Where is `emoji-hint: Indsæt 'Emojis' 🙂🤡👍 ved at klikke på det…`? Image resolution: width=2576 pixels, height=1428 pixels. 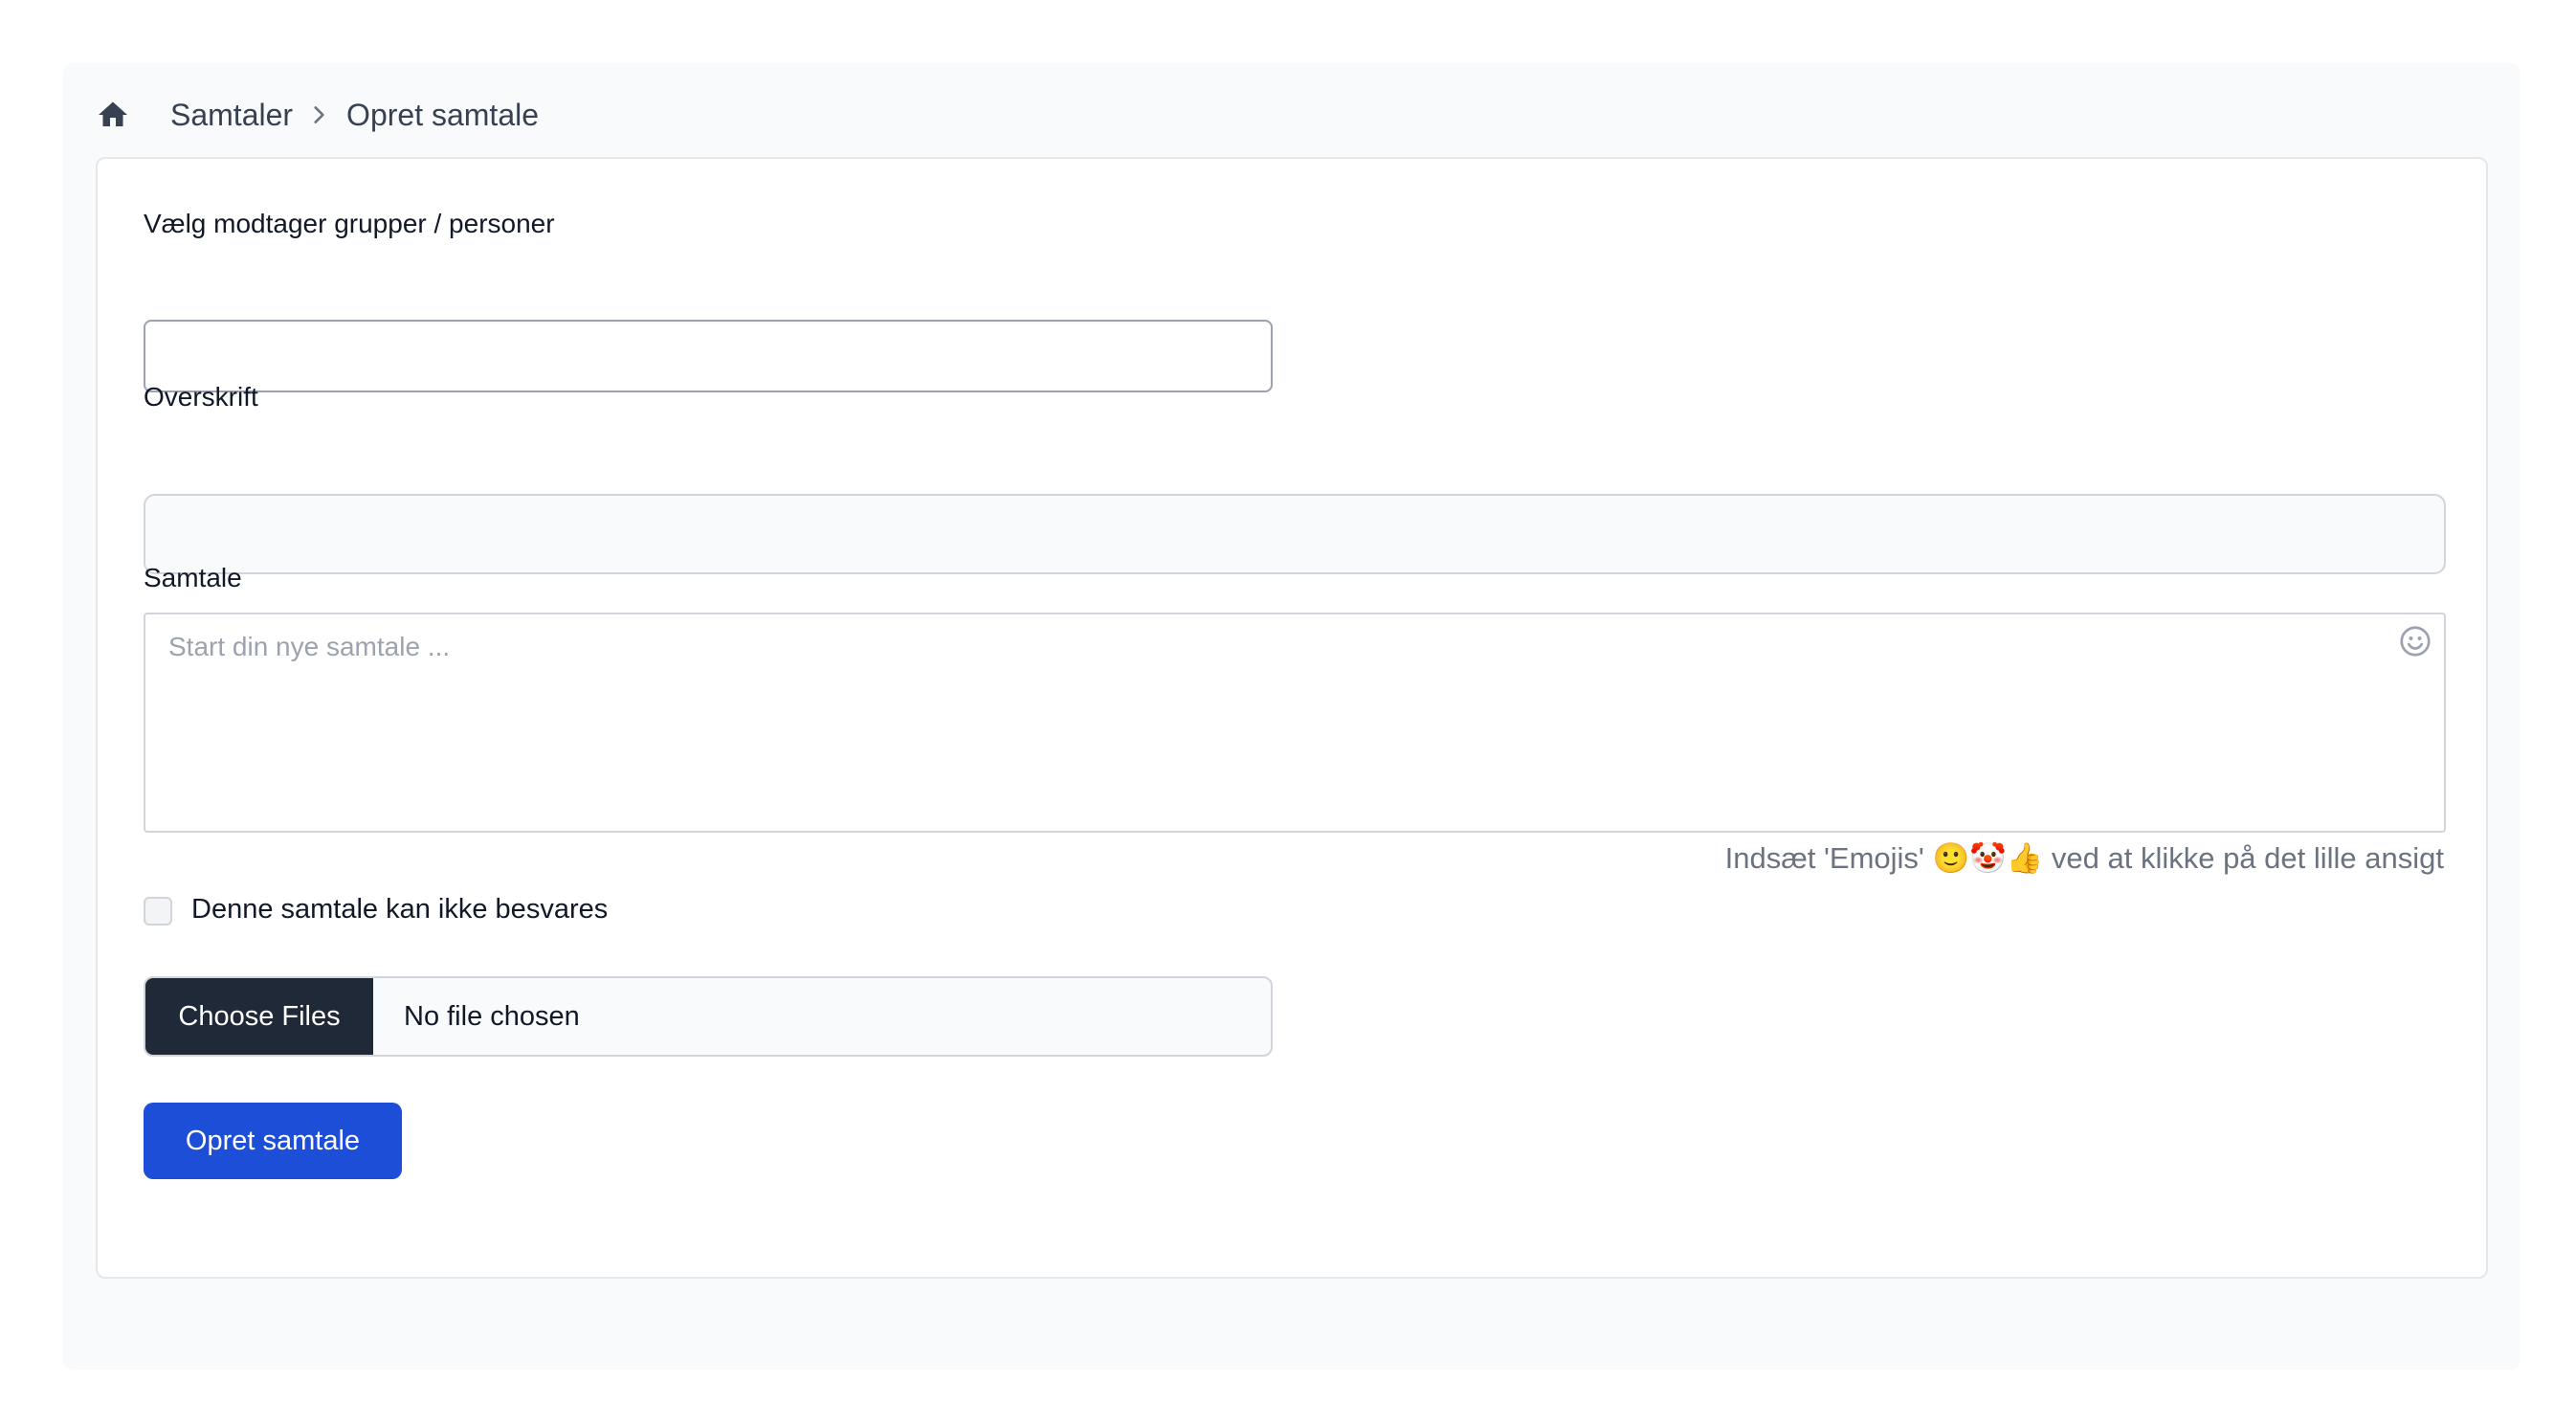 emoji-hint: Indsæt 'Emojis' 🙂🤡👍 ved at klikke på det… is located at coordinates (2084, 858).